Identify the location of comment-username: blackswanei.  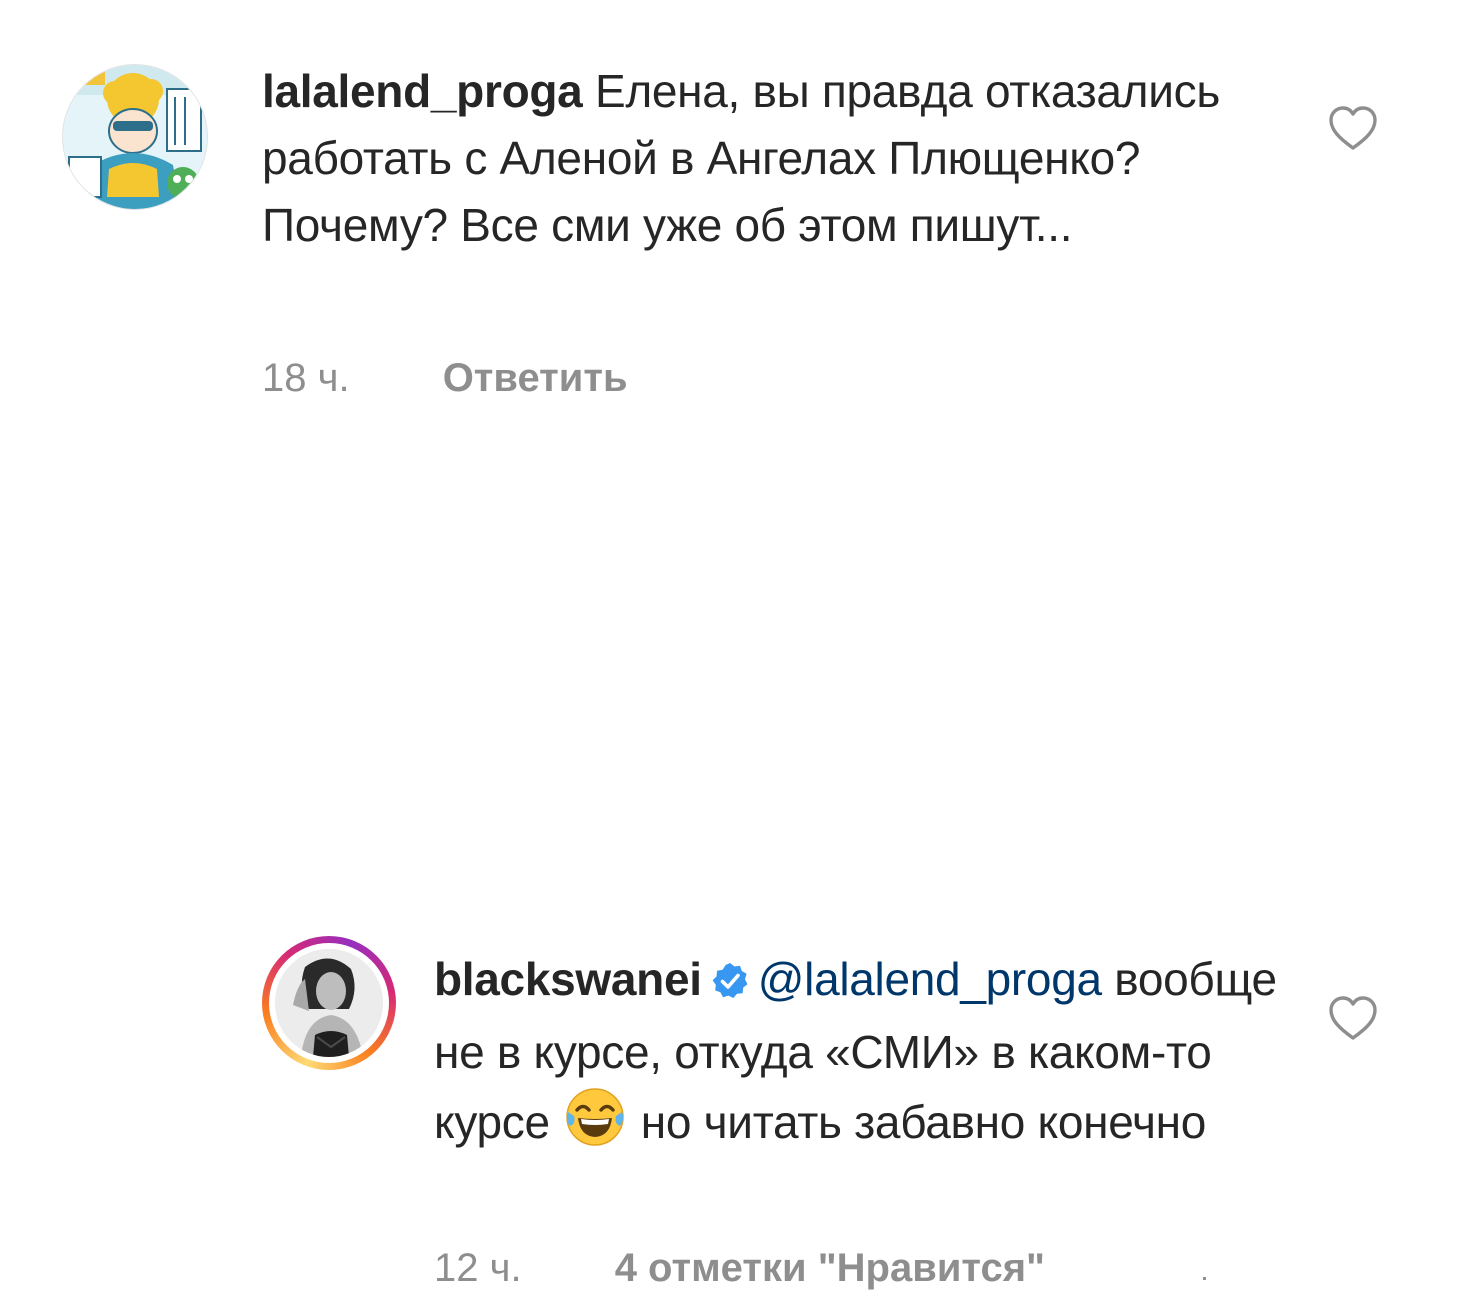
(568, 979).